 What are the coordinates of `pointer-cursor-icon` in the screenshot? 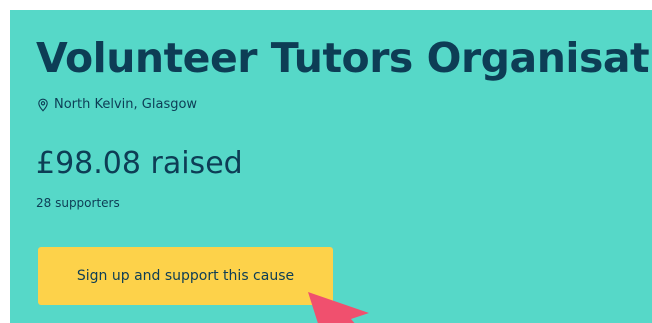 It's located at (338, 307).